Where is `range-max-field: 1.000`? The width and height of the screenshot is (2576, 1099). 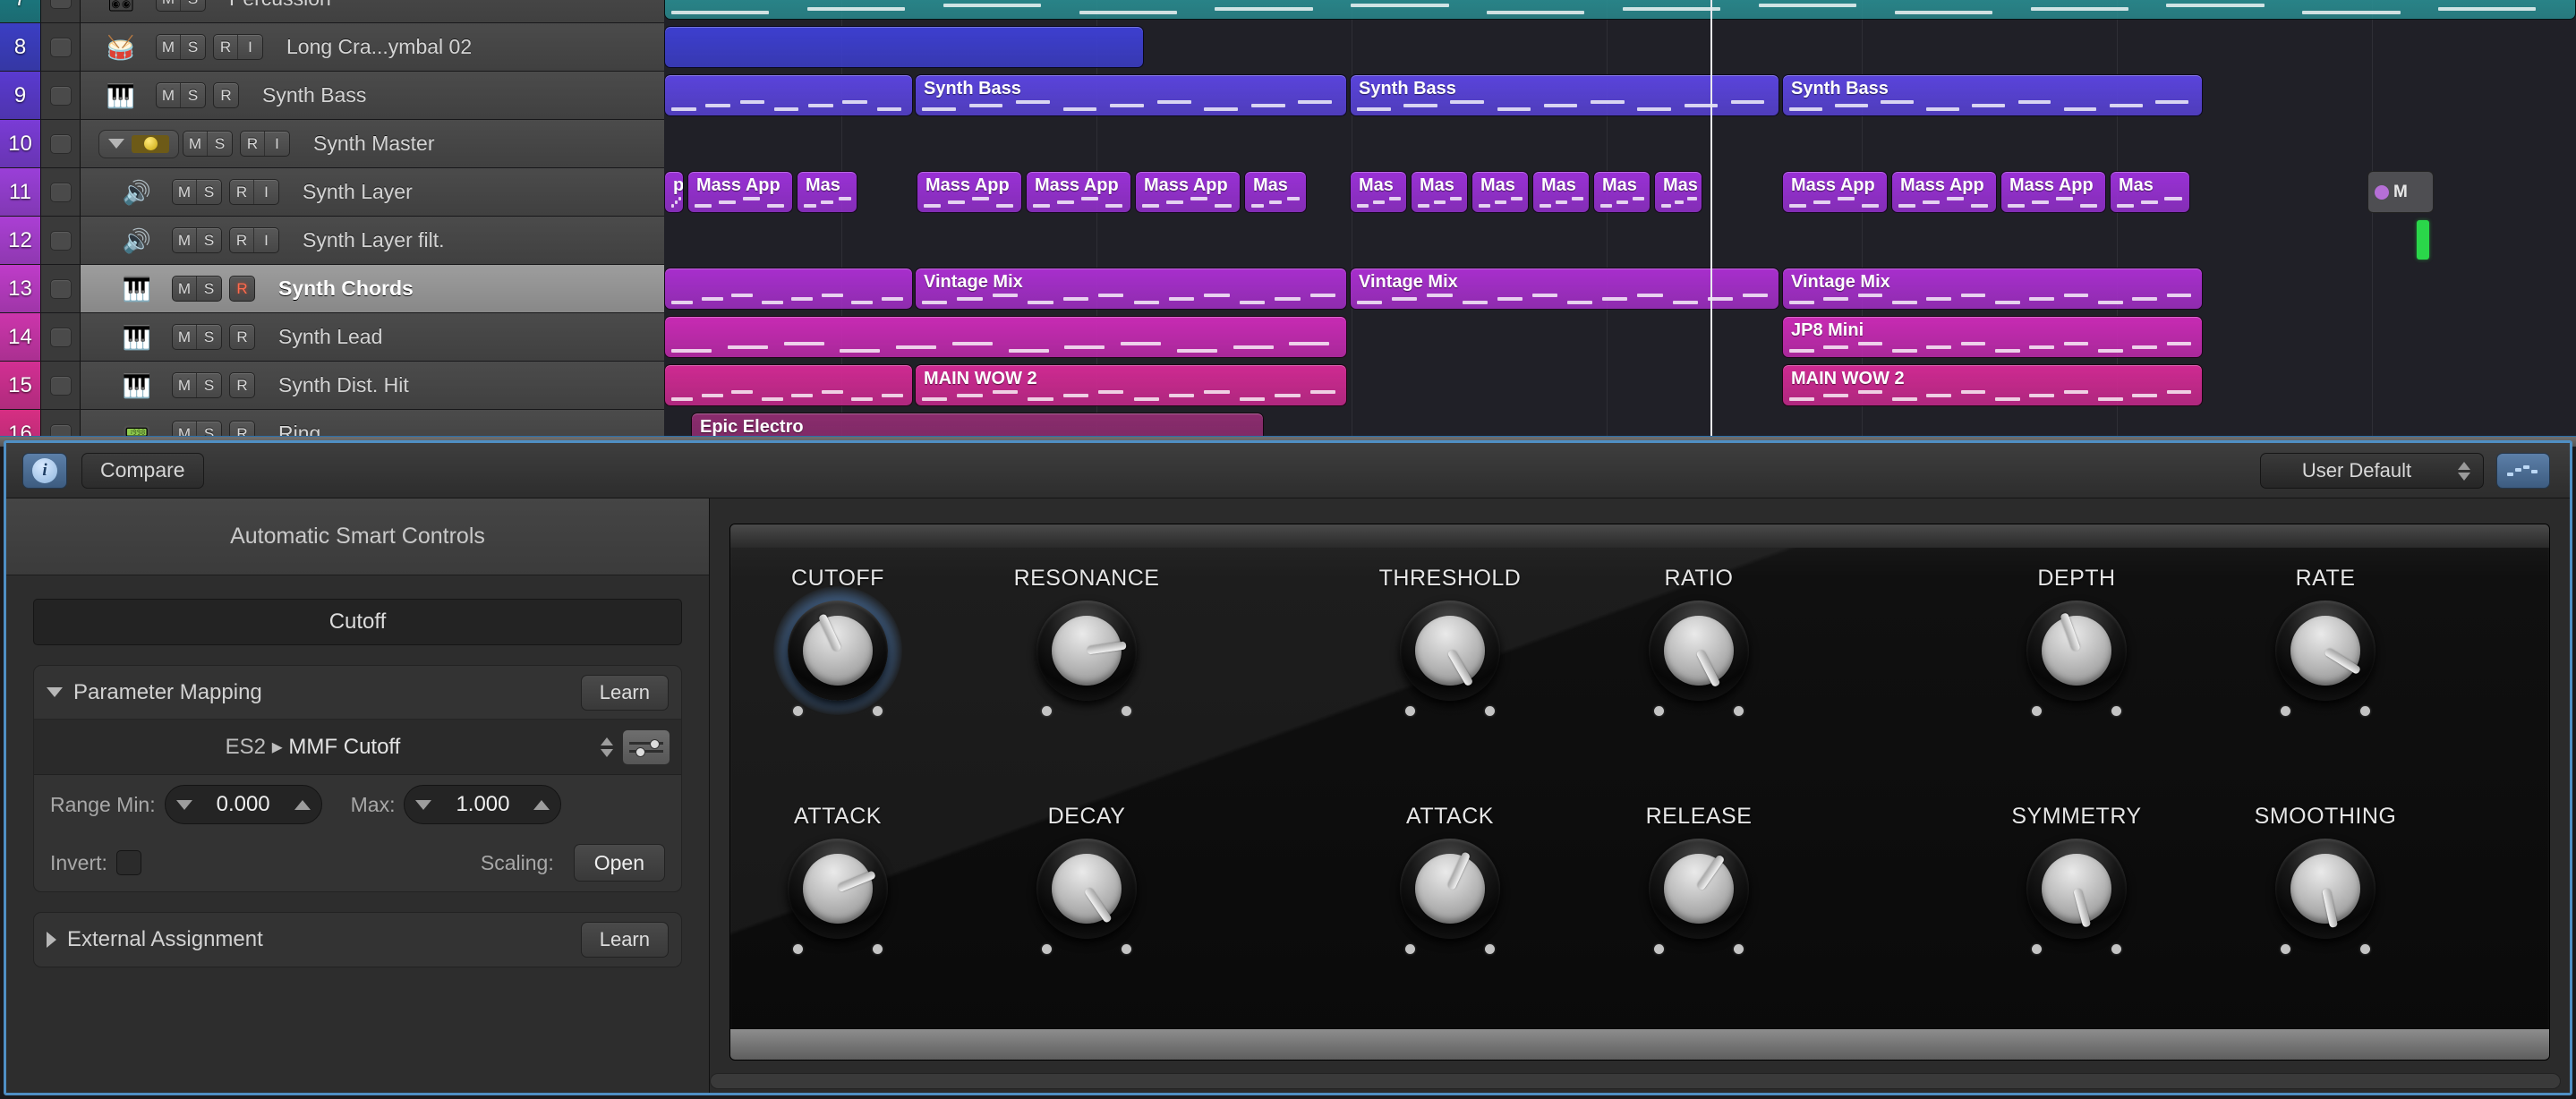
range-max-field: 1.000 is located at coordinates (483, 804).